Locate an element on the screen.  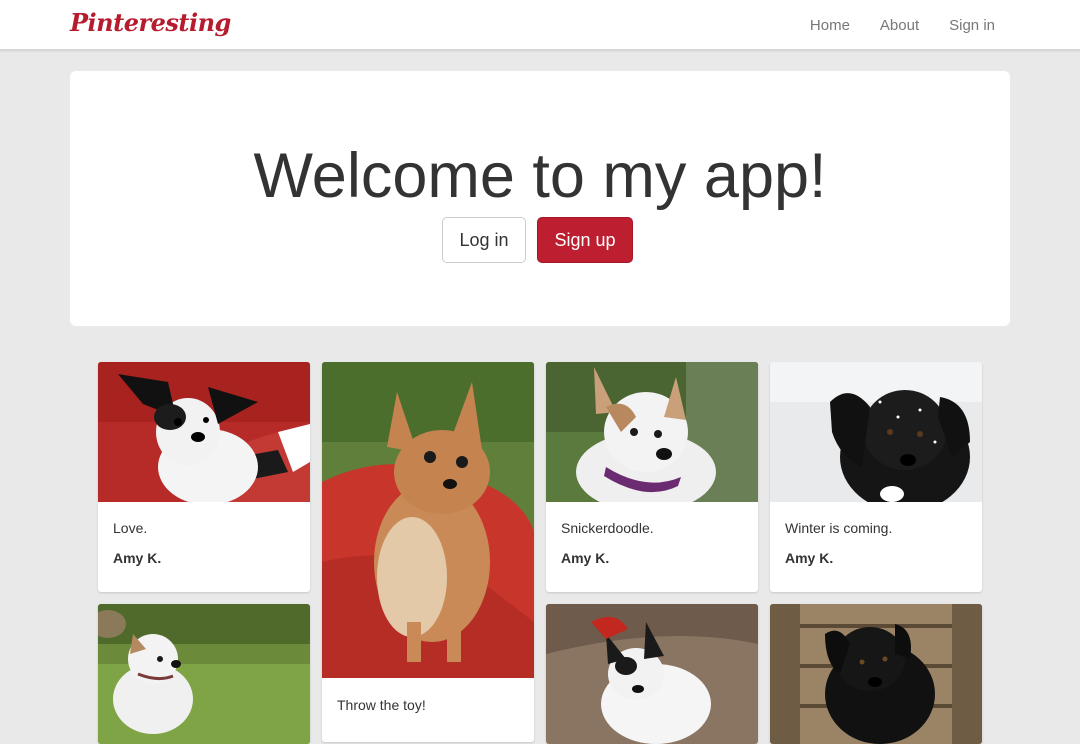
pin-image-chihuahua is located at coordinates (428, 520).